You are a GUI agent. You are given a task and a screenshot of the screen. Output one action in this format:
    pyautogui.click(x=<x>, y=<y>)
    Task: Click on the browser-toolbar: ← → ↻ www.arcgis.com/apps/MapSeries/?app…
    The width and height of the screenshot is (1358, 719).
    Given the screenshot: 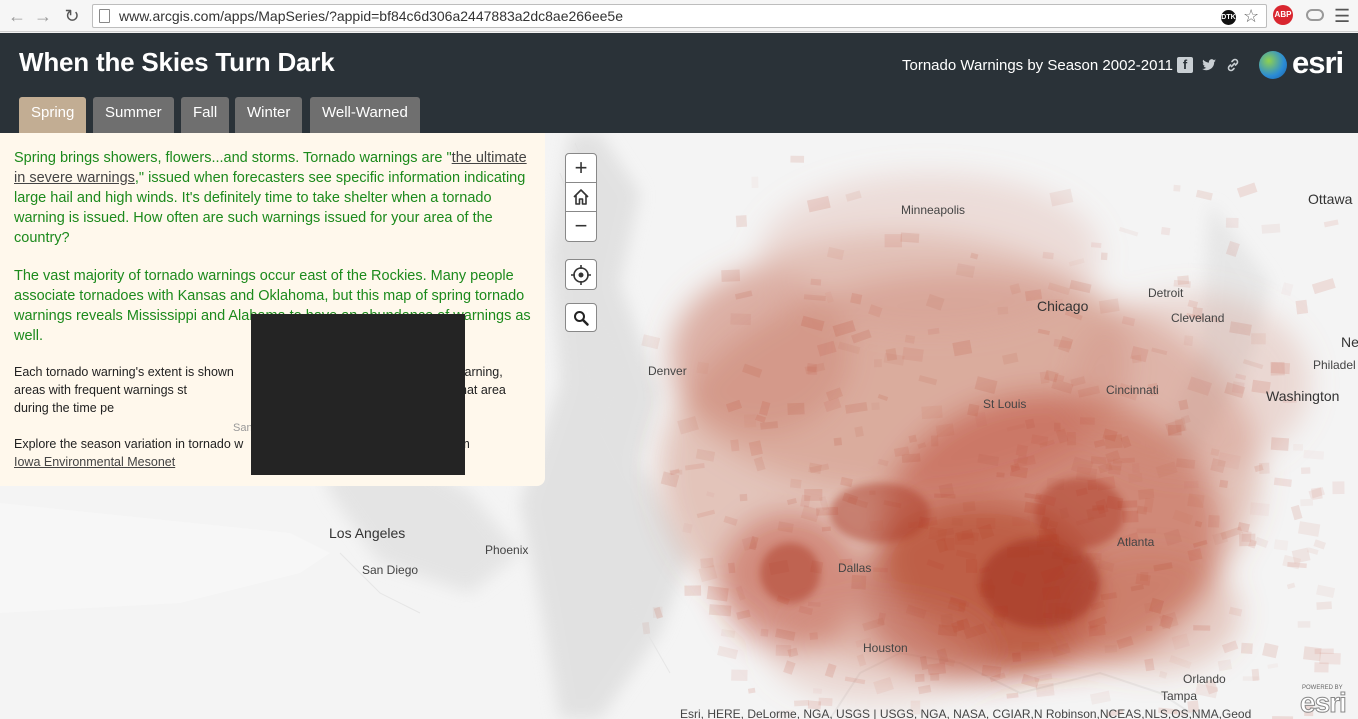 What is the action you would take?
    pyautogui.click(x=679, y=16)
    